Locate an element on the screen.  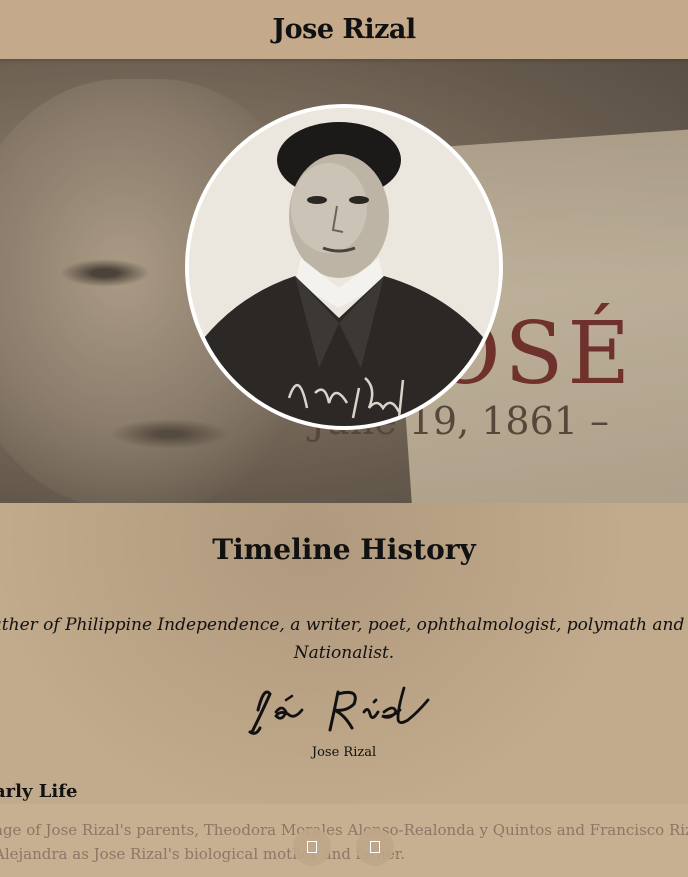
signature-image is located at coordinates (339, 710).